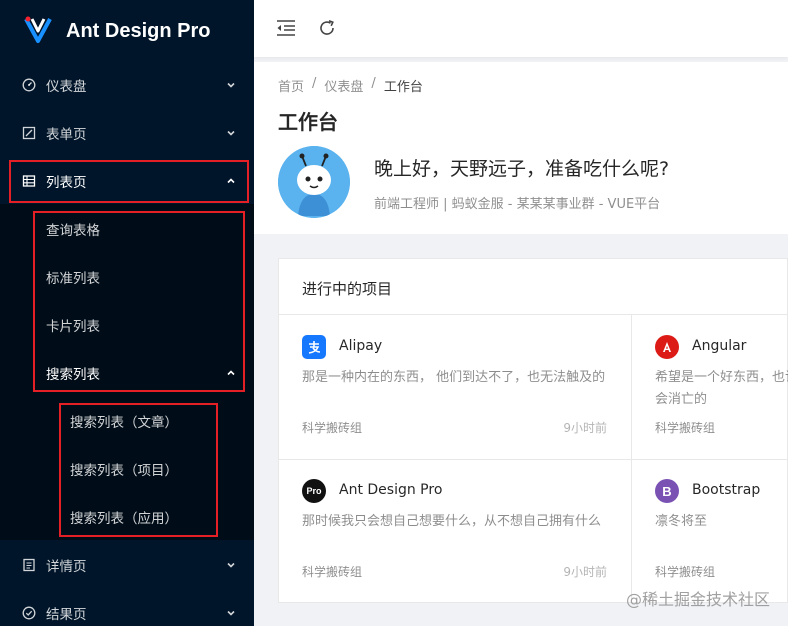 The image size is (788, 626). Describe the element at coordinates (719, 346) in the screenshot. I see `project-name: Angular` at that location.